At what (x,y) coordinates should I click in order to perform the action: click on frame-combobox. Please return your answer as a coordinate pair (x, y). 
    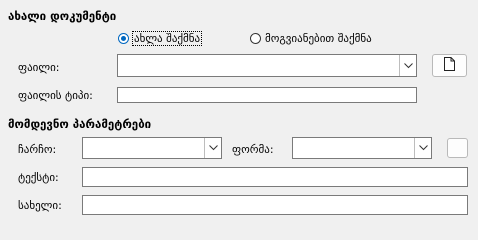
    Looking at the image, I should click on (152, 148).